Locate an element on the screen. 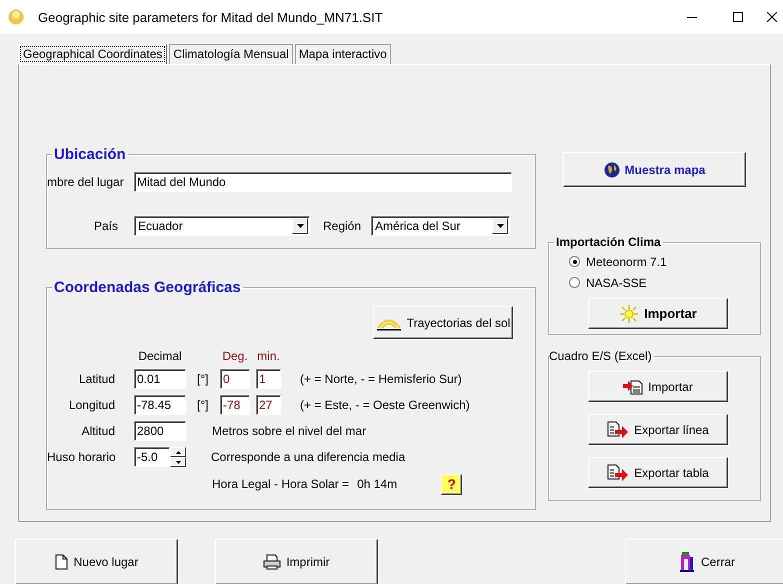  spin-up-button is located at coordinates (178, 452).